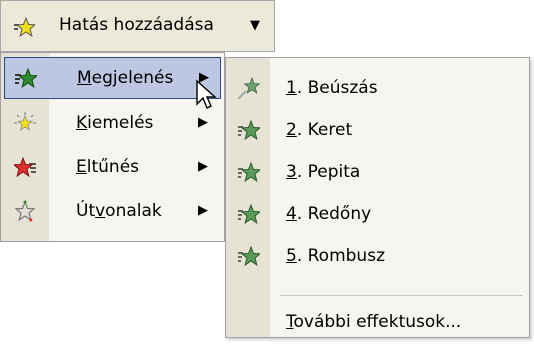 This screenshot has height=344, width=534. What do you see at coordinates (319, 130) in the screenshot?
I see `effect-item-label: 2. Keret` at bounding box center [319, 130].